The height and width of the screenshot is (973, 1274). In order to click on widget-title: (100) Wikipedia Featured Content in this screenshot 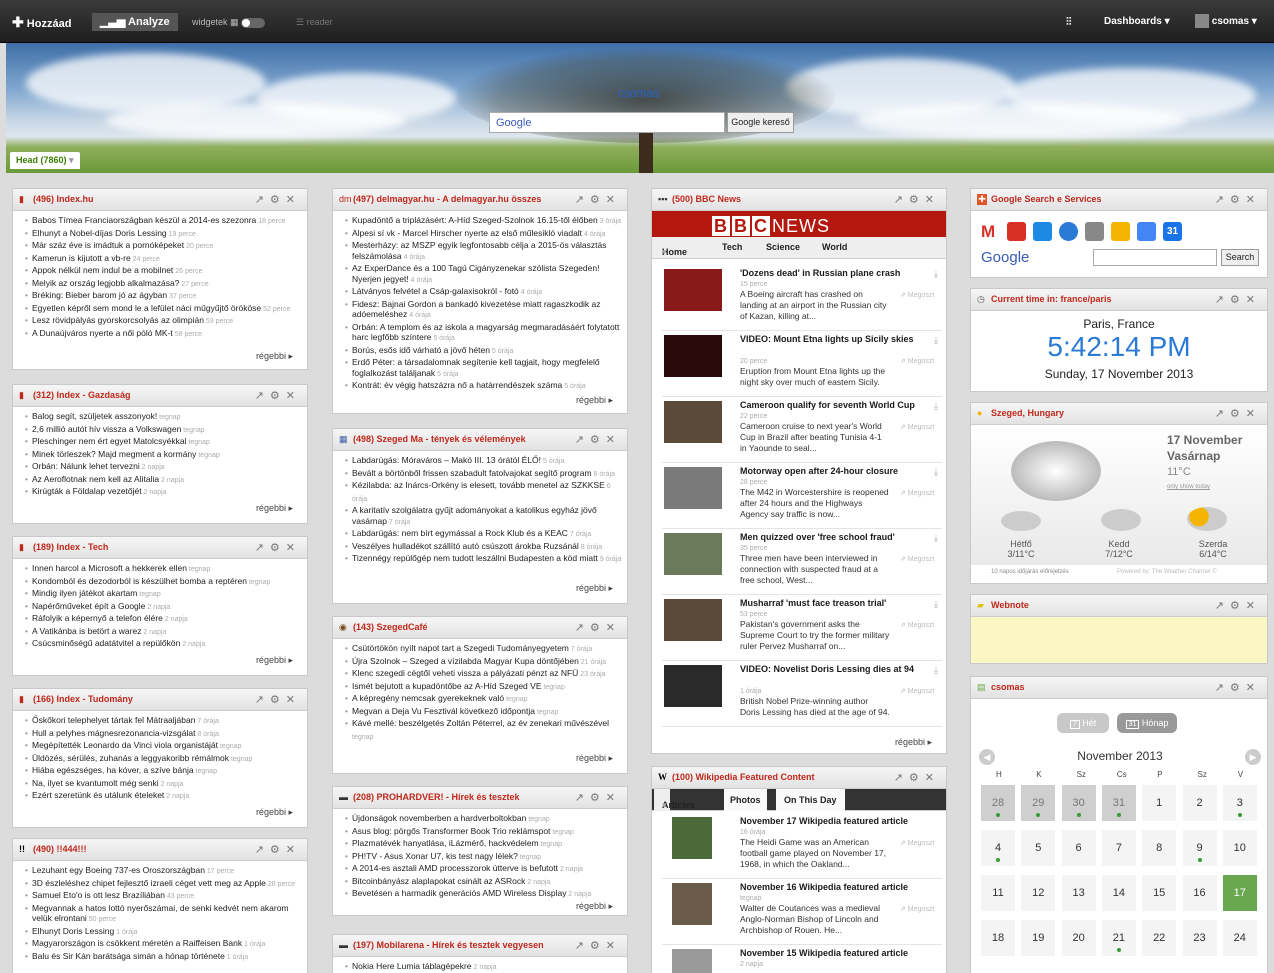, I will do `click(743, 777)`.